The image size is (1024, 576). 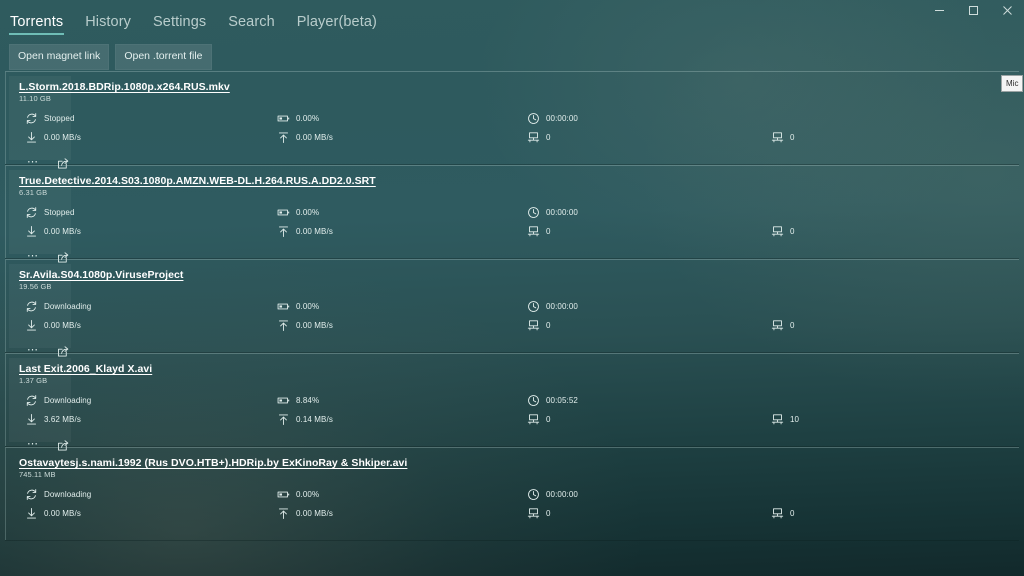 What do you see at coordinates (939, 10) in the screenshot?
I see `minimize-button` at bounding box center [939, 10].